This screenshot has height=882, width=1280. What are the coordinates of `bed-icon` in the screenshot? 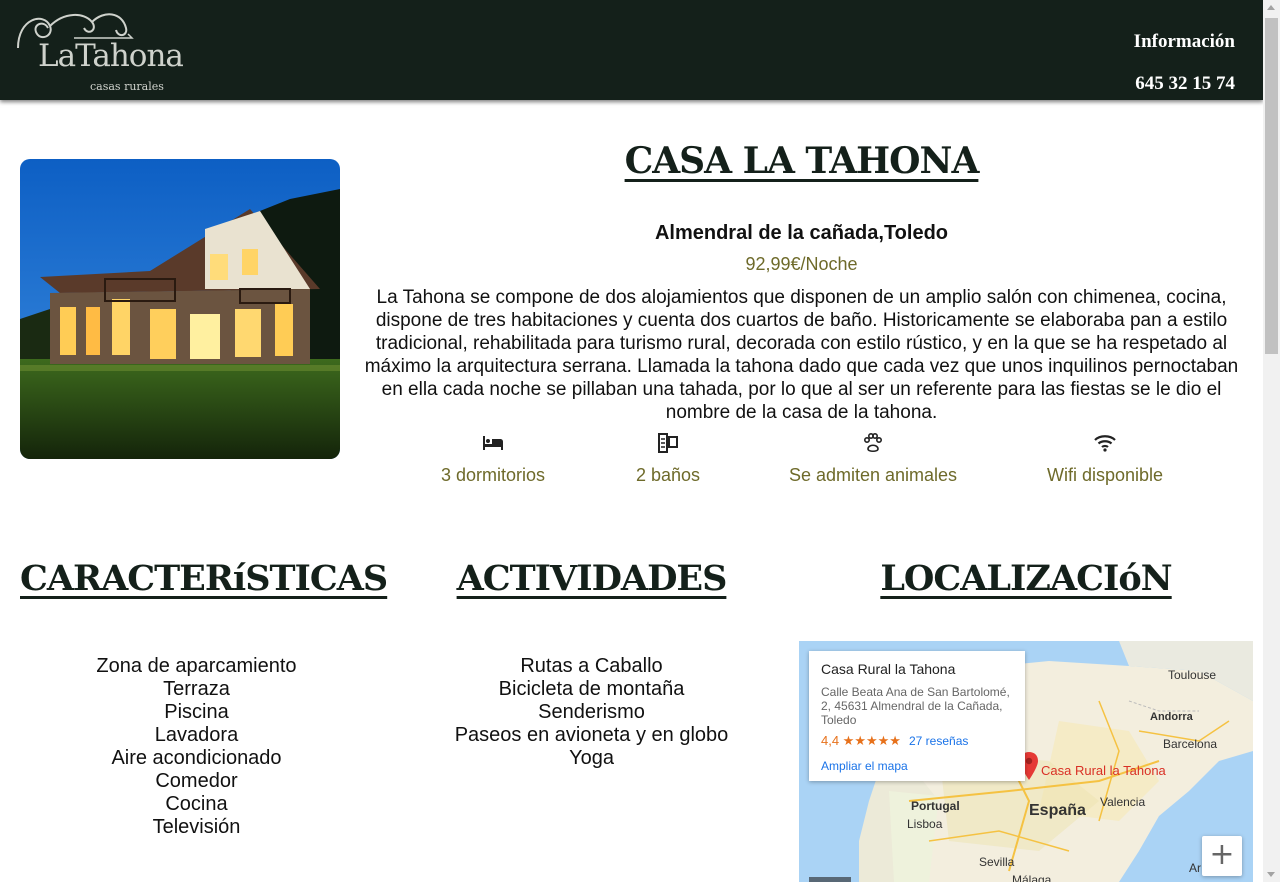 It's located at (493, 443).